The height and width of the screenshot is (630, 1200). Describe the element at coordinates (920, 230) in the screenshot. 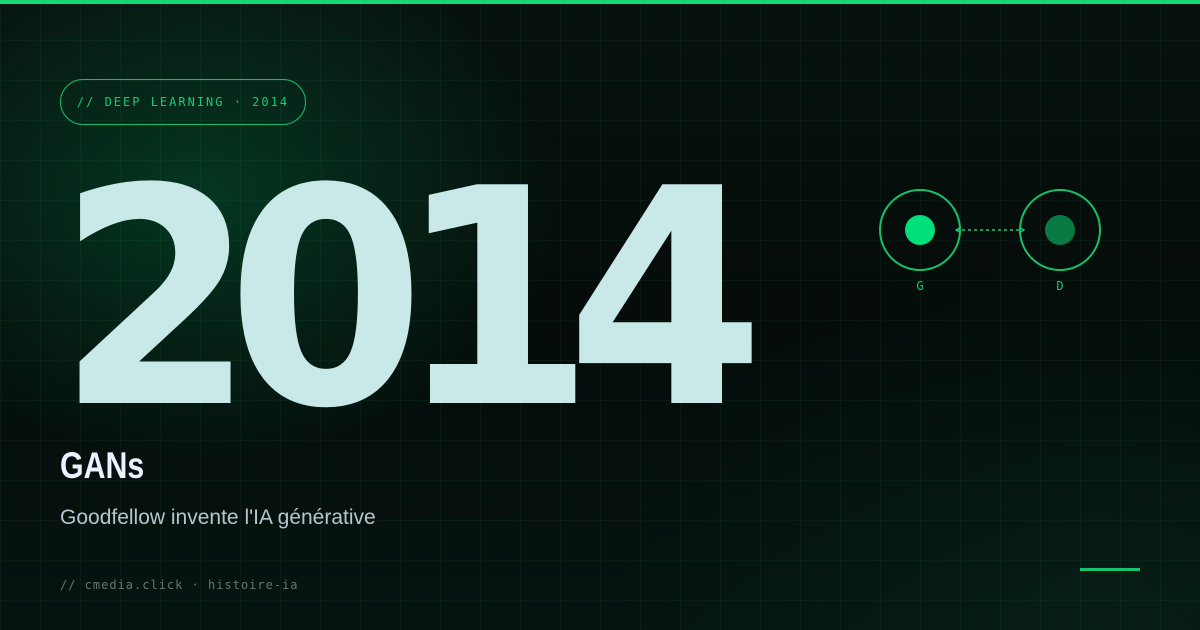

I see `generator-node` at that location.